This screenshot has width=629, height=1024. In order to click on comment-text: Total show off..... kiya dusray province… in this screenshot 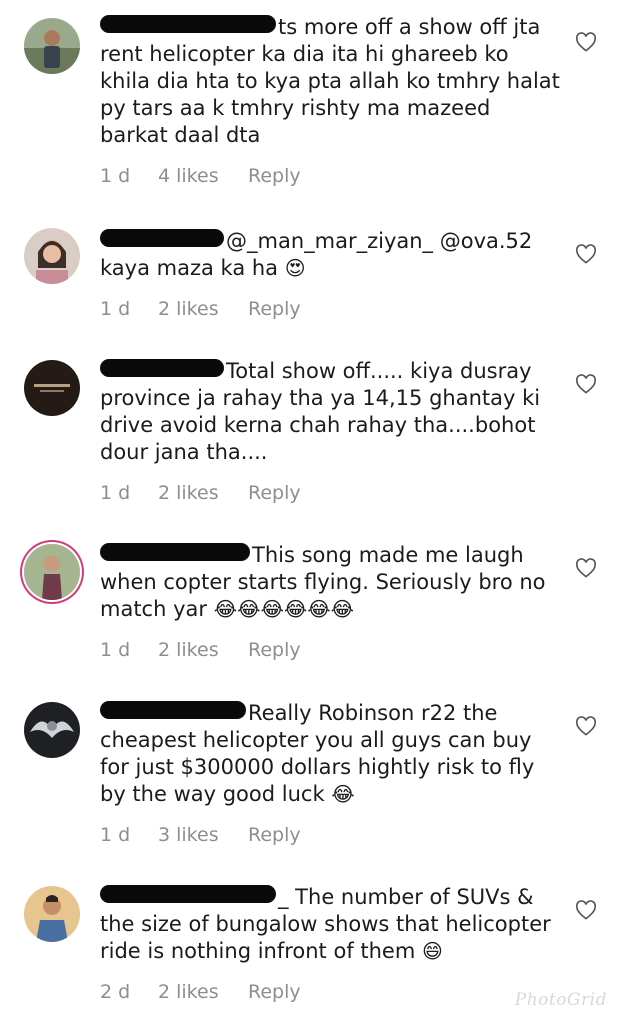, I will do `click(320, 411)`.